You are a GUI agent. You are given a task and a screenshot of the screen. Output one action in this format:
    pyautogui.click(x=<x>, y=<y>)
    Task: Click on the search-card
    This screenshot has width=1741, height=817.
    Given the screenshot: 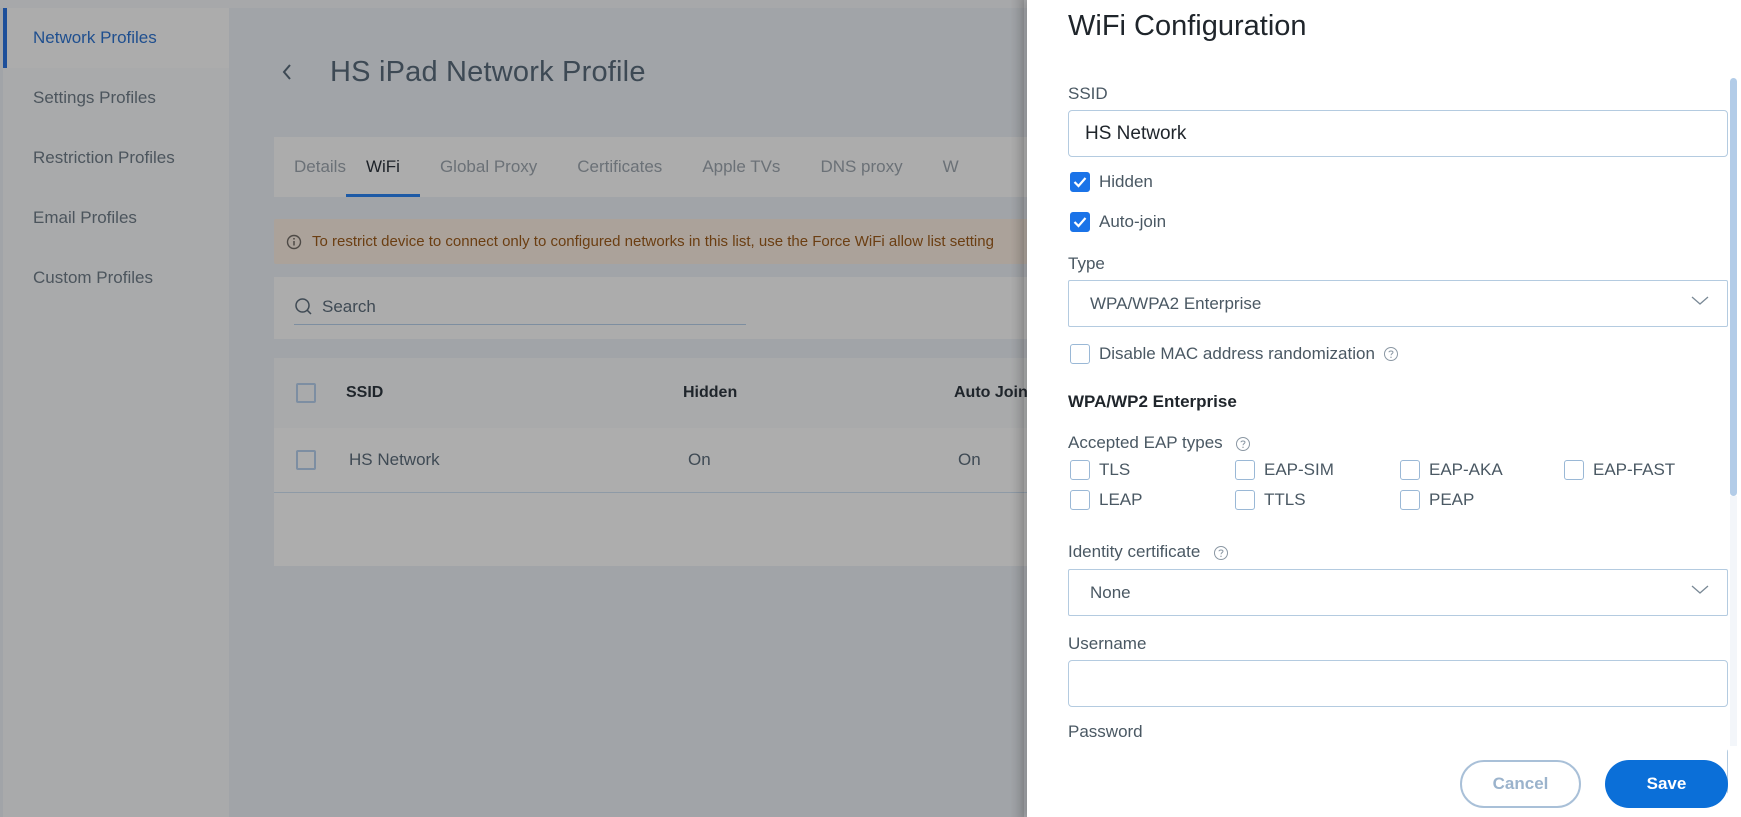 What is the action you would take?
    pyautogui.click(x=654, y=308)
    